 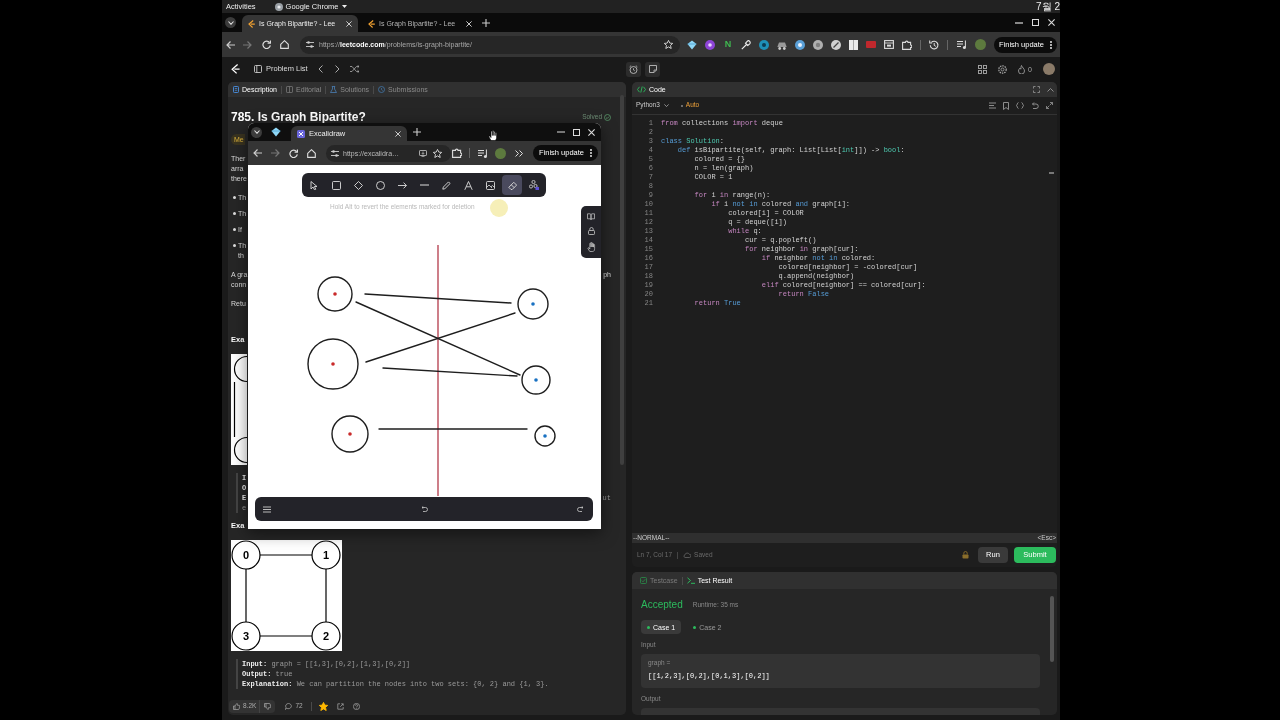 I want to click on eyedropper-icon, so click(x=746, y=44).